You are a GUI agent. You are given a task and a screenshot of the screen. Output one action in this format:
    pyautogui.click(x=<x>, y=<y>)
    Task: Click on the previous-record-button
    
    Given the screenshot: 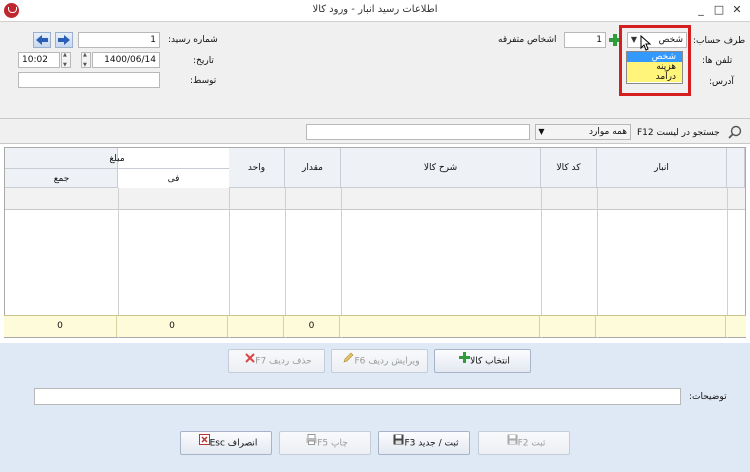 What is the action you would take?
    pyautogui.click(x=42, y=40)
    